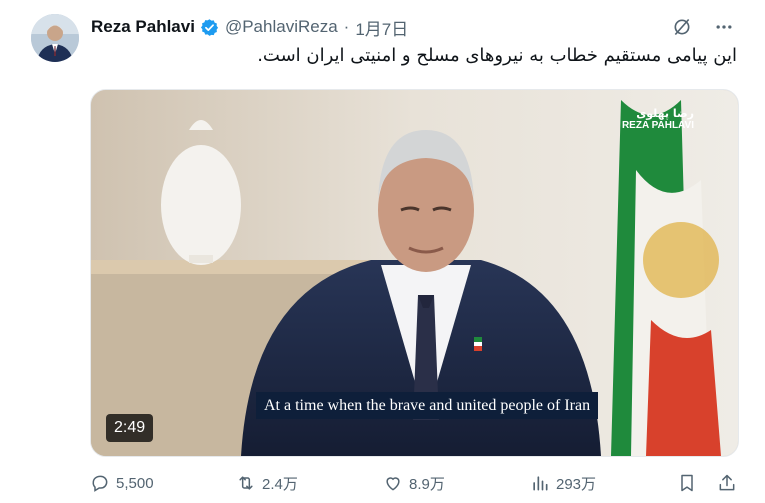 The width and height of the screenshot is (765, 503). I want to click on like-button: 8.9万, so click(414, 483).